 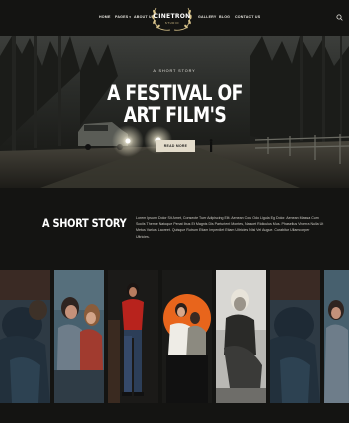 I want to click on page-bottom, so click(x=174, y=413).